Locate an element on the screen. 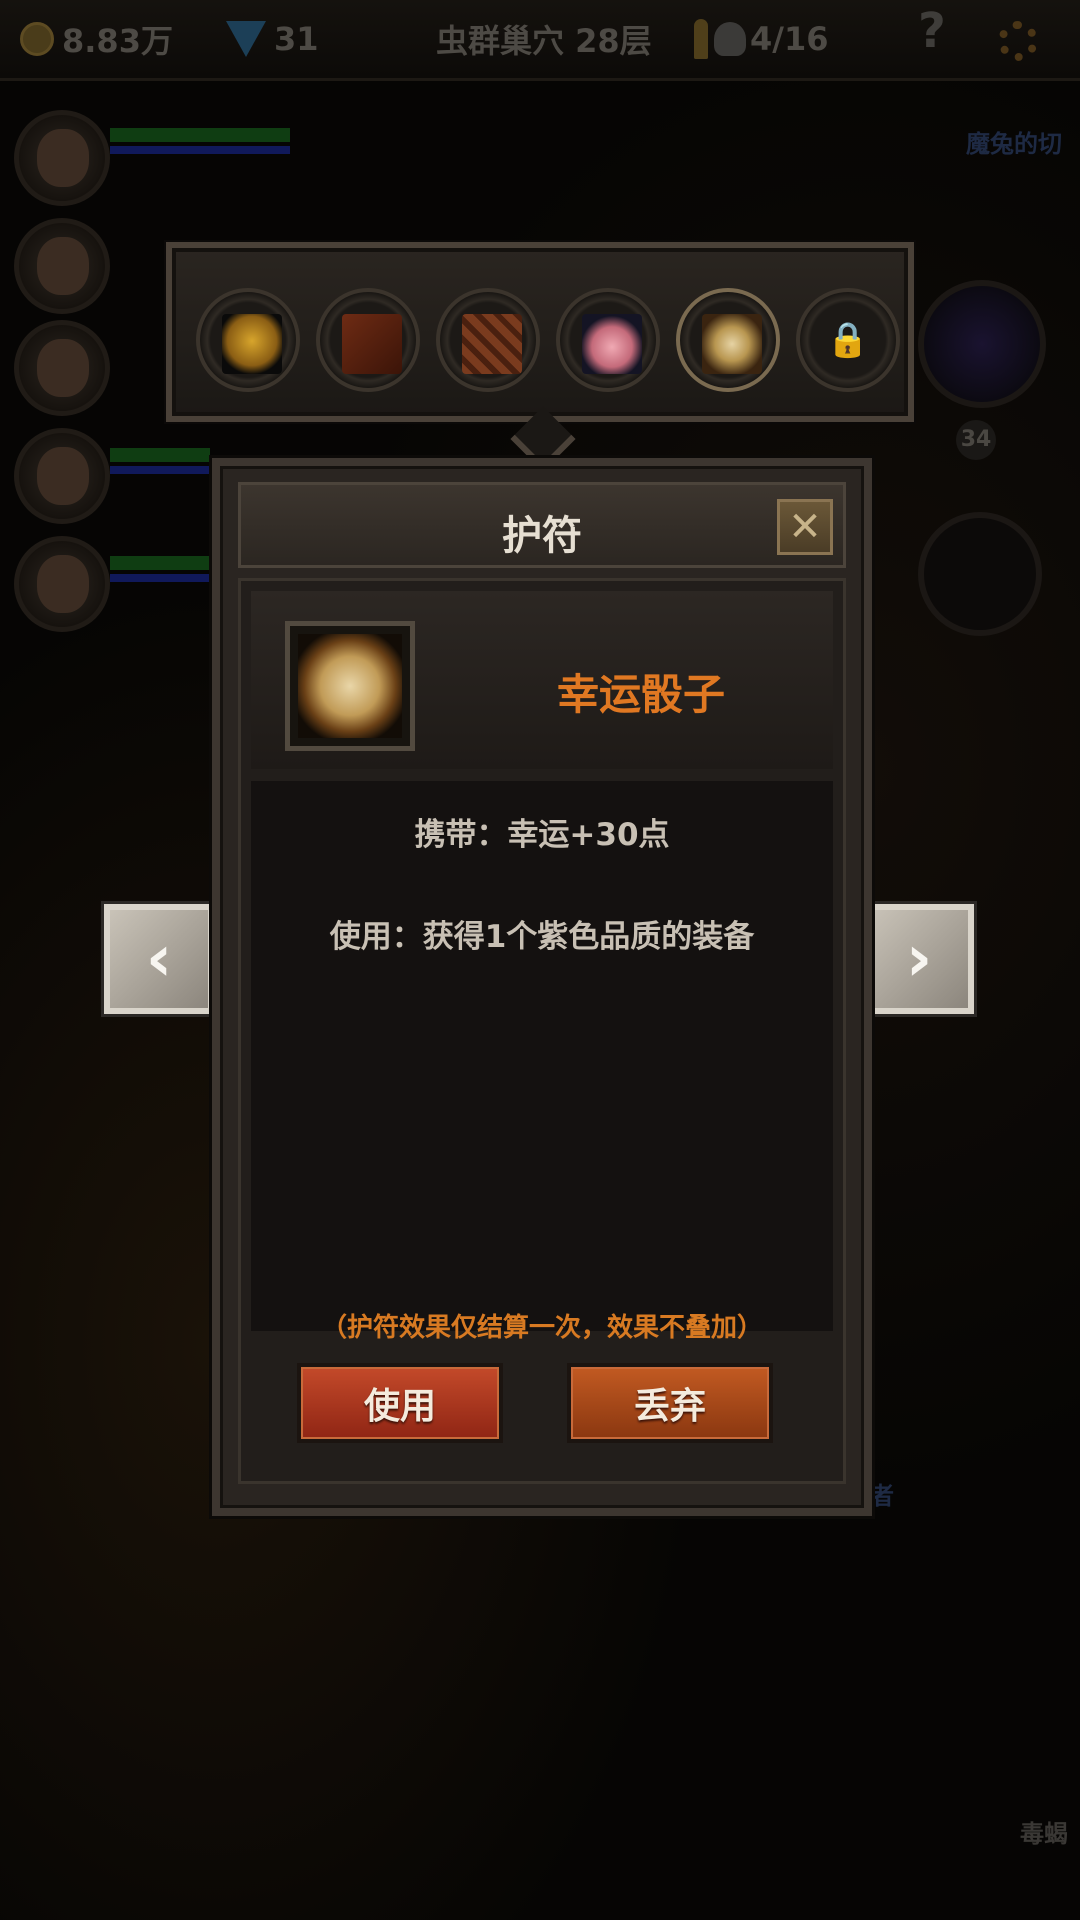 This screenshot has height=1920, width=1080. help-button: ? is located at coordinates (932, 31).